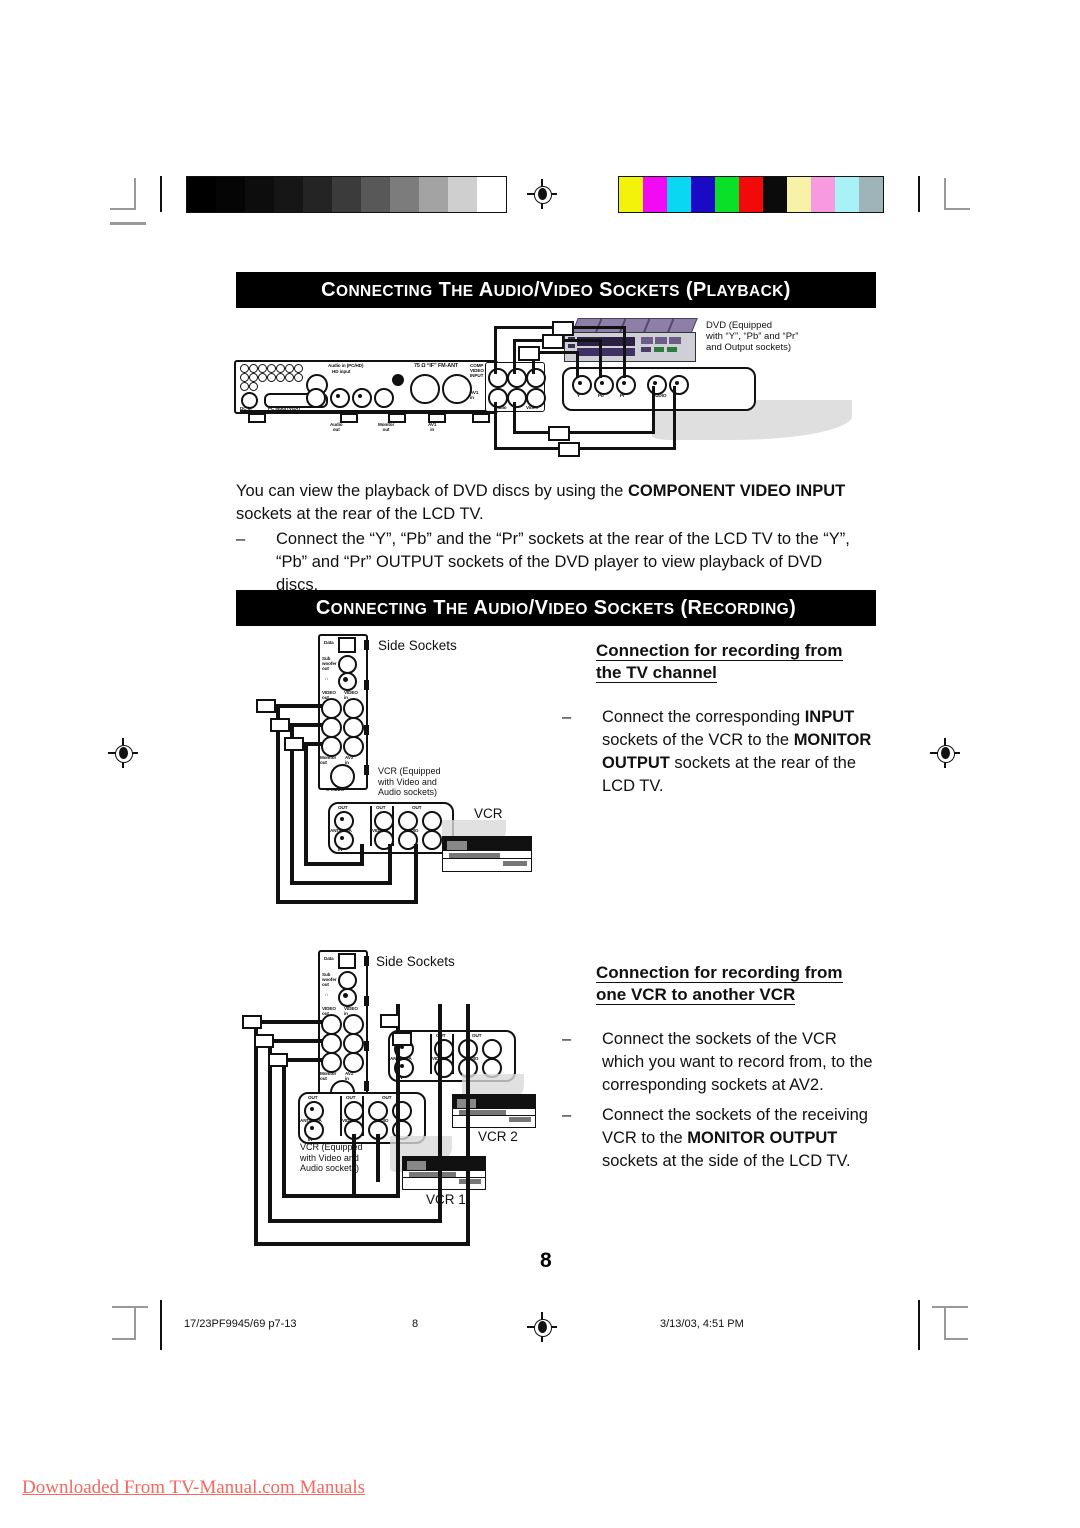 The image size is (1080, 1528). I want to click on label-dvd-pr: Pr, so click(622, 395).